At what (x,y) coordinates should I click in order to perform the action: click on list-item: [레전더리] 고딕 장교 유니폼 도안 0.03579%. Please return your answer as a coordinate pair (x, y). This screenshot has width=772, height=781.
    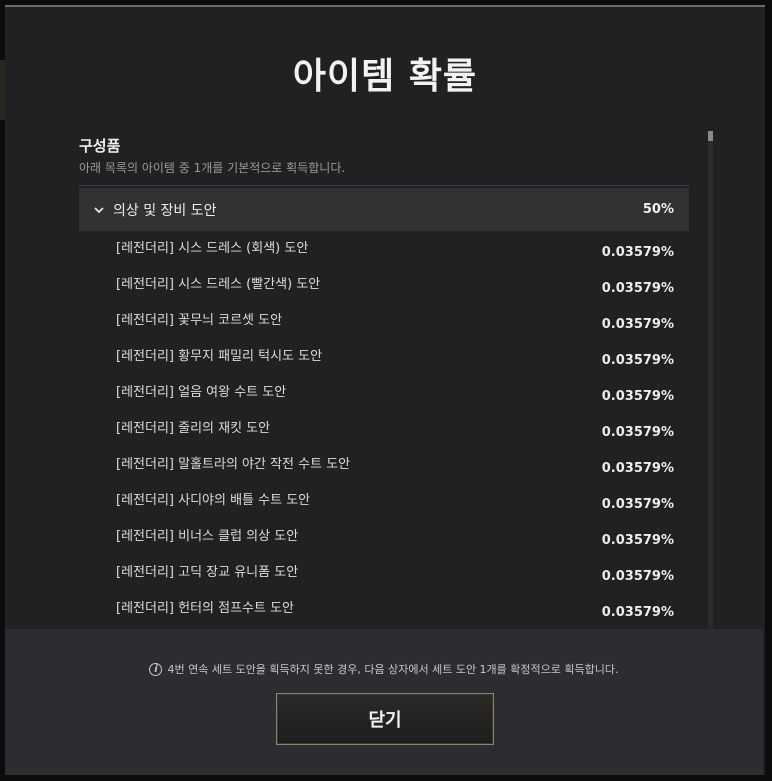
    Looking at the image, I should click on (384, 573).